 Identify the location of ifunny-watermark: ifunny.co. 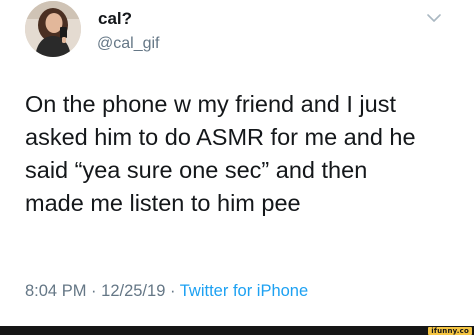
(450, 331).